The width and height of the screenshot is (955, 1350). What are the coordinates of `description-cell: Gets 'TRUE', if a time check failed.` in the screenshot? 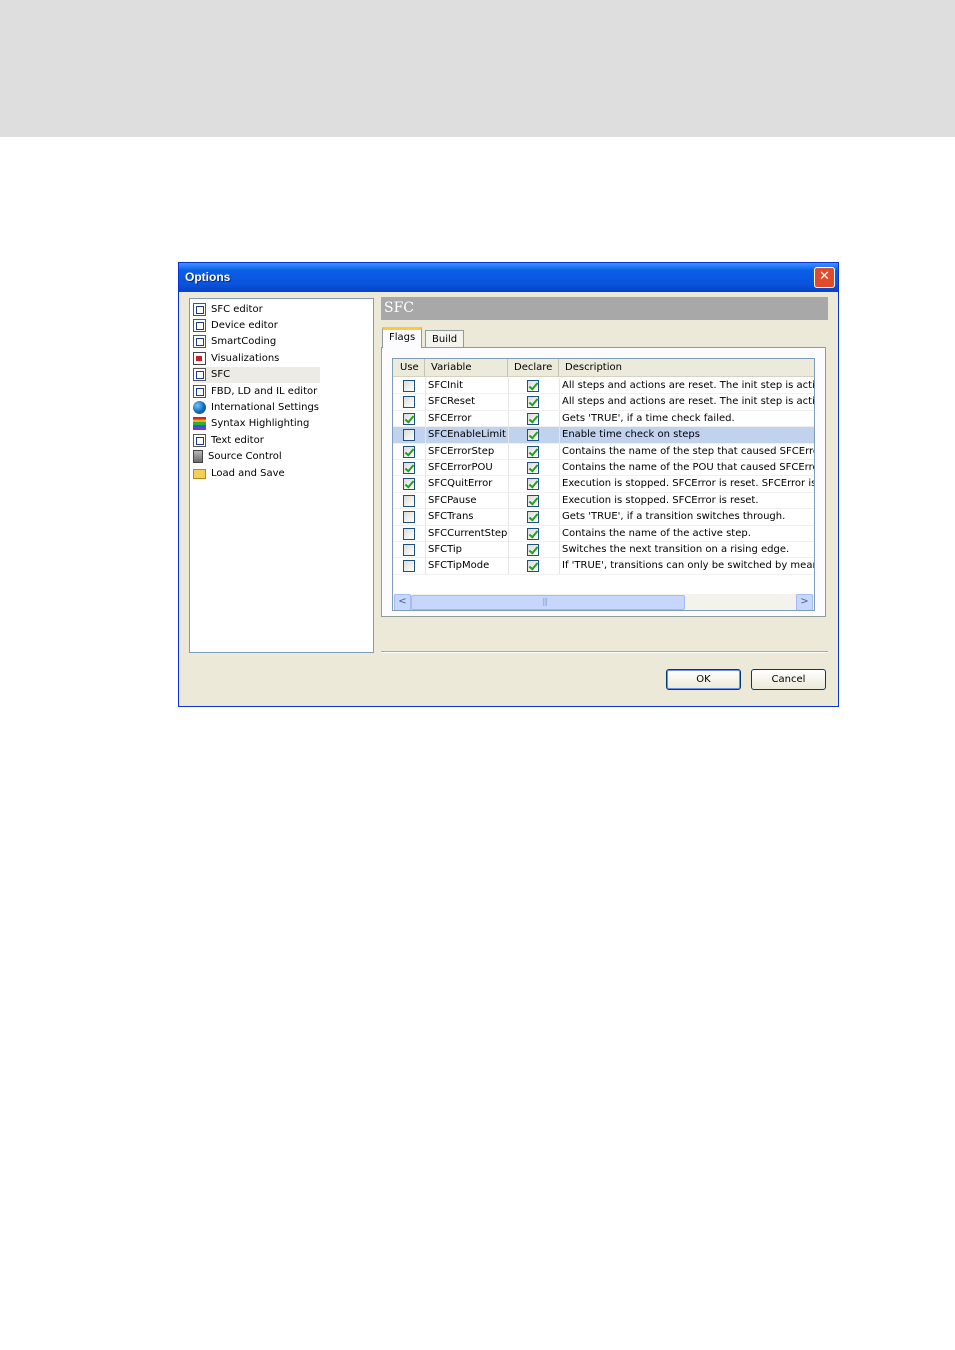 It's located at (648, 418).